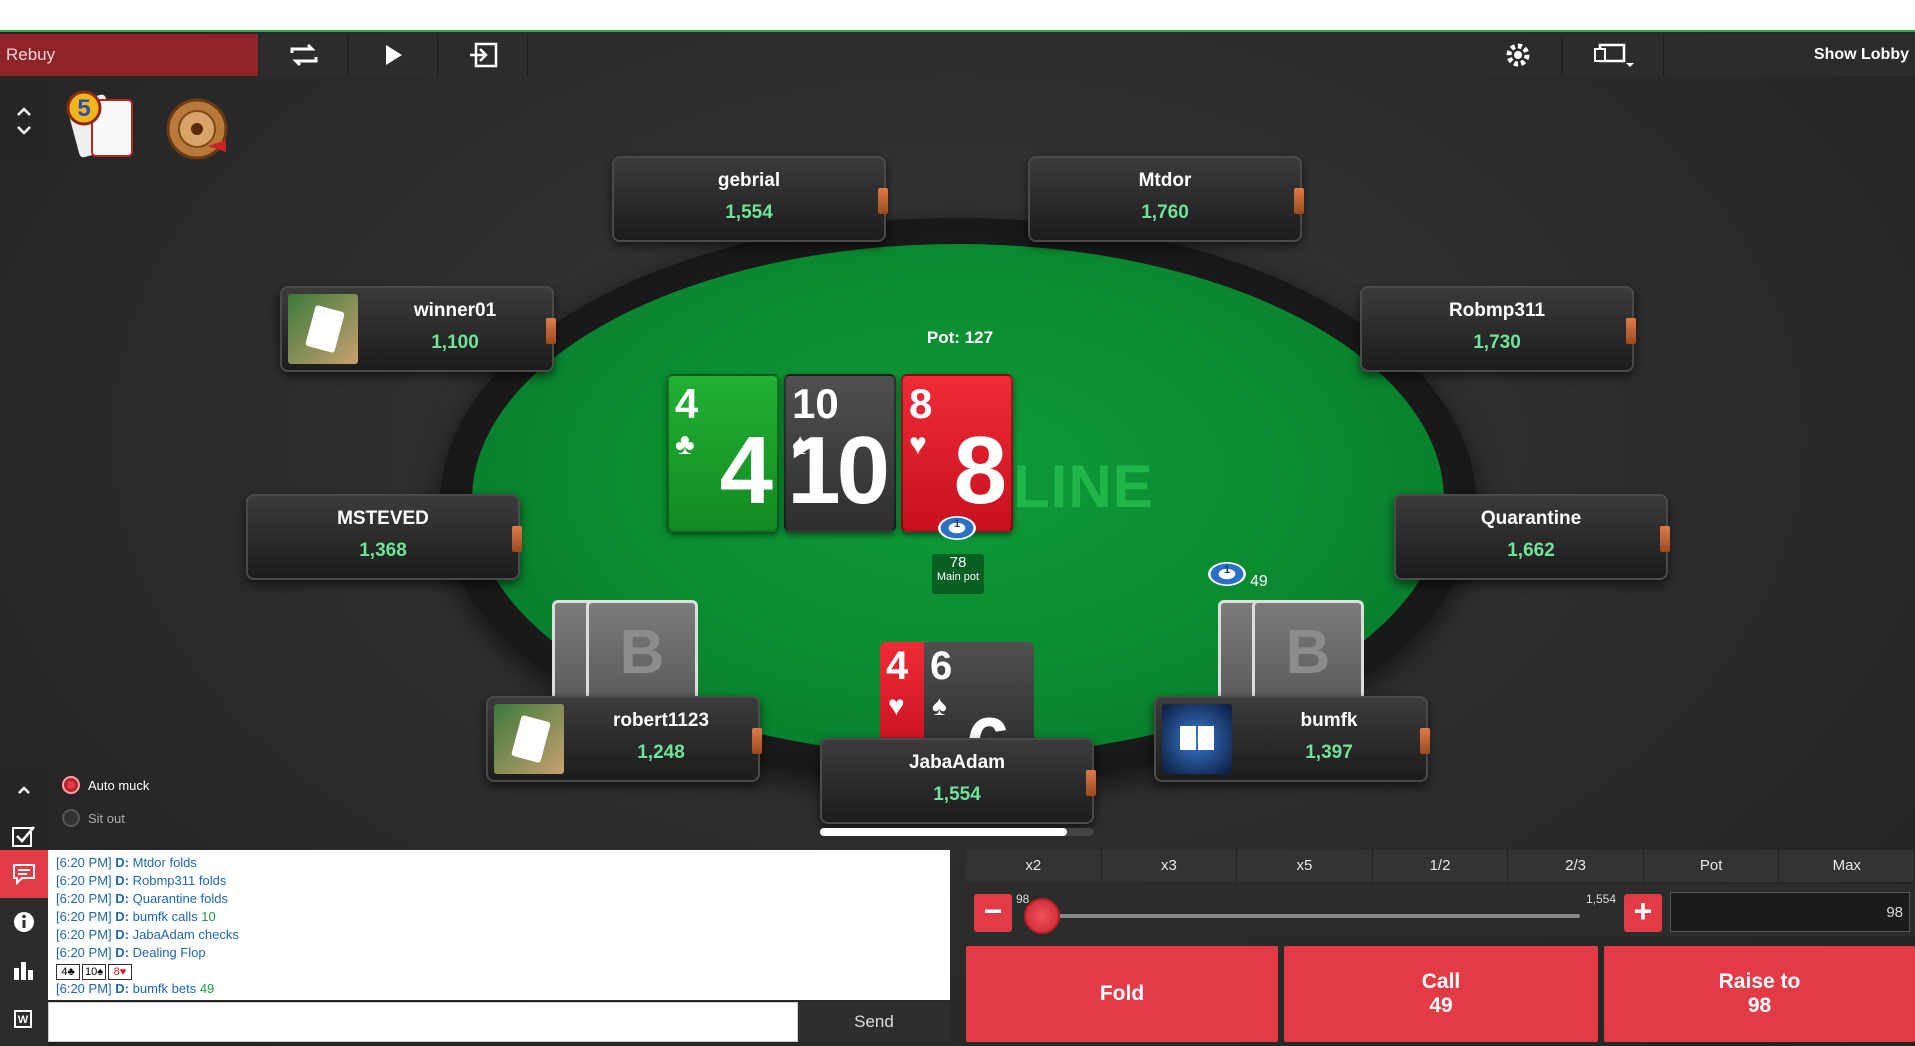 Image resolution: width=1915 pixels, height=1046 pixels. What do you see at coordinates (1034, 866) in the screenshot?
I see `preset-x2: x2` at bounding box center [1034, 866].